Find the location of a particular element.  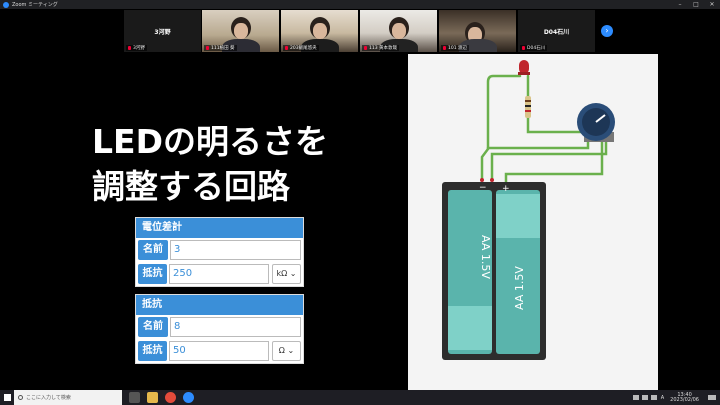

participant-tile: 203飯尾悠央 is located at coordinates (319, 31).